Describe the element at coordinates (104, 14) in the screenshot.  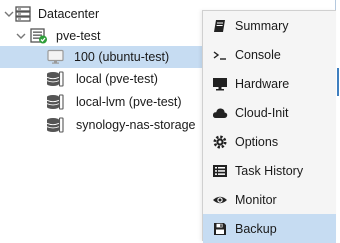
I see `tree-item-datacenter: Datacenter` at that location.